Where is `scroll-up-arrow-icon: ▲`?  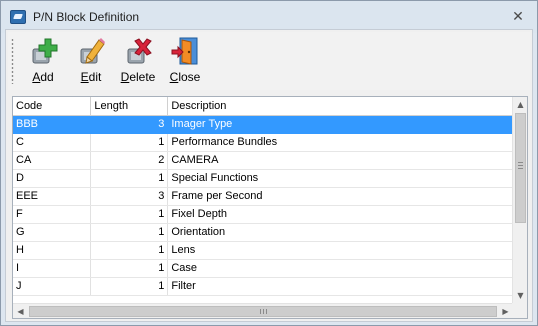
scroll-up-arrow-icon: ▲ is located at coordinates (520, 104).